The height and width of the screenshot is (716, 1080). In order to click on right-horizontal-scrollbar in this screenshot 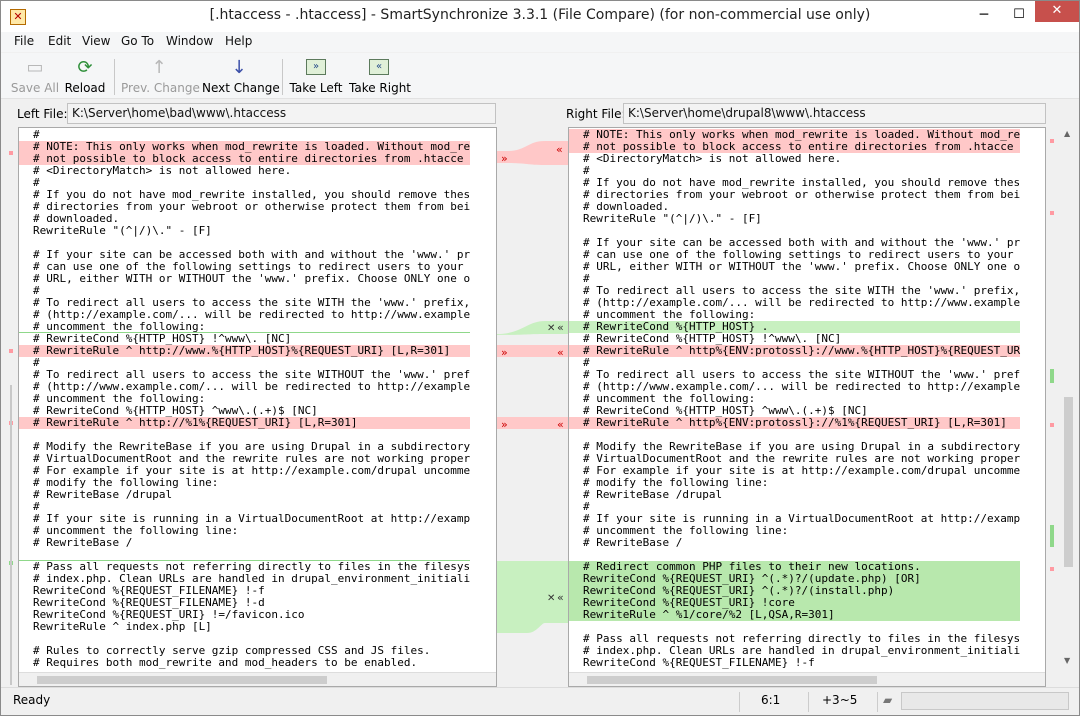, I will do `click(807, 679)`.